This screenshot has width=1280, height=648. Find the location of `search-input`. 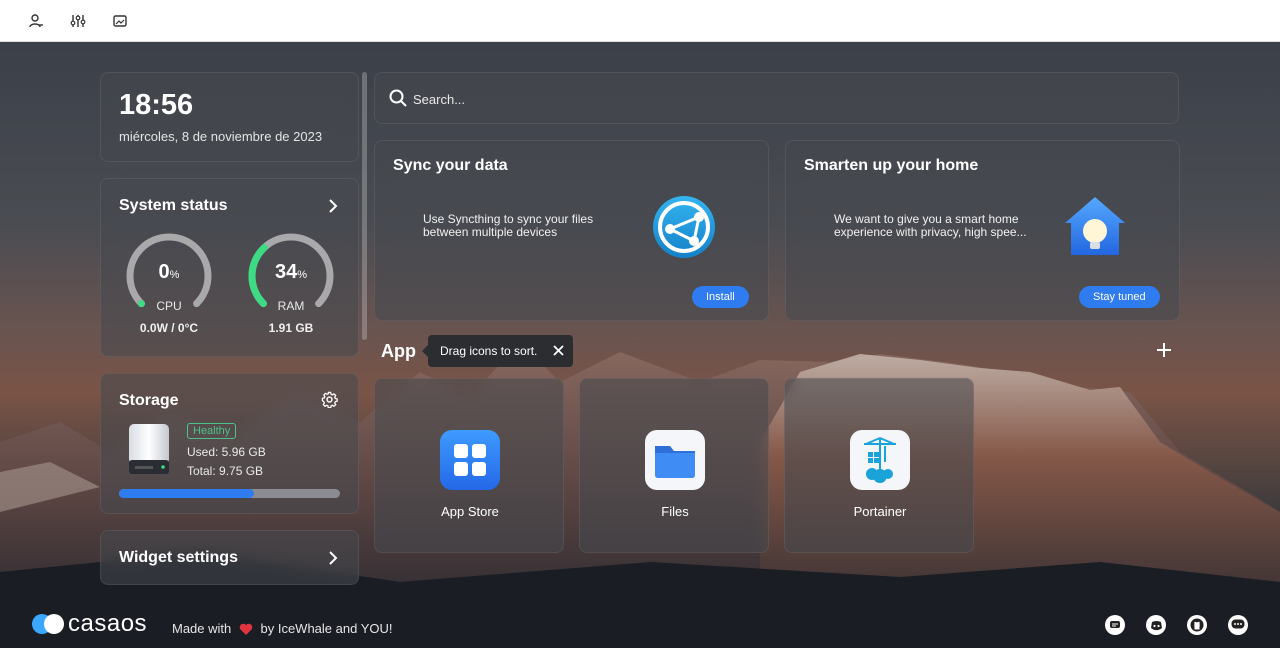

search-input is located at coordinates (783, 99).